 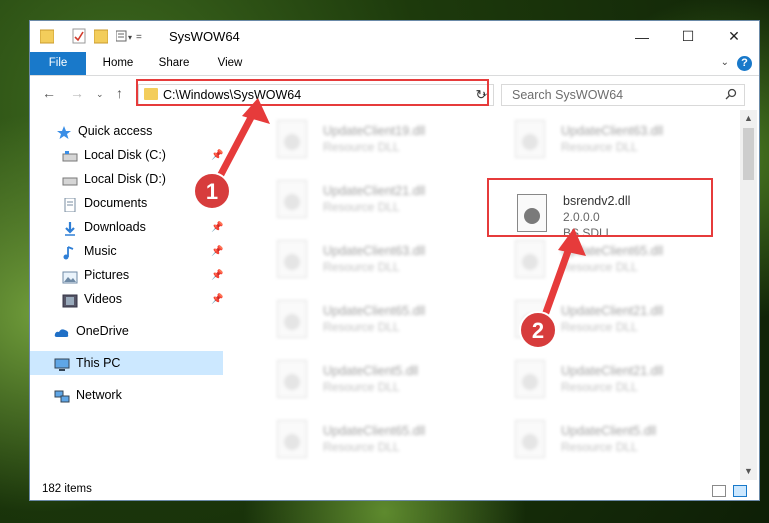 What do you see at coordinates (538, 330) in the screenshot?
I see `step-marker-2: 2` at bounding box center [538, 330].